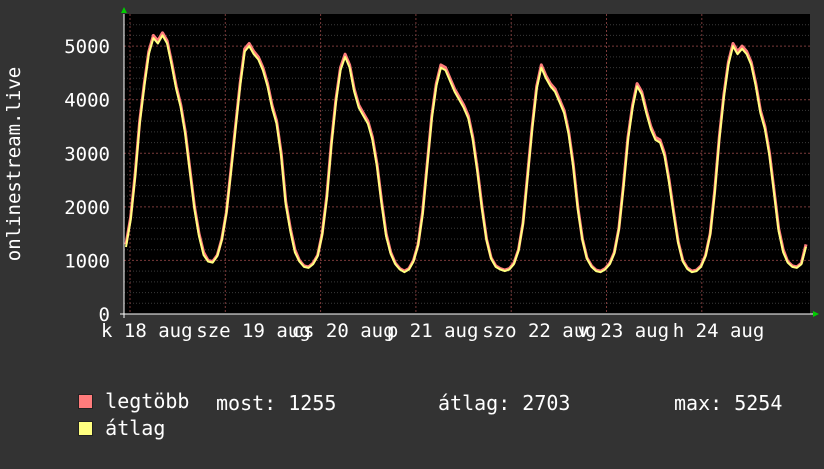 The width and height of the screenshot is (824, 469). What do you see at coordinates (135, 428) in the screenshot?
I see `legend-label-avg: átlag` at bounding box center [135, 428].